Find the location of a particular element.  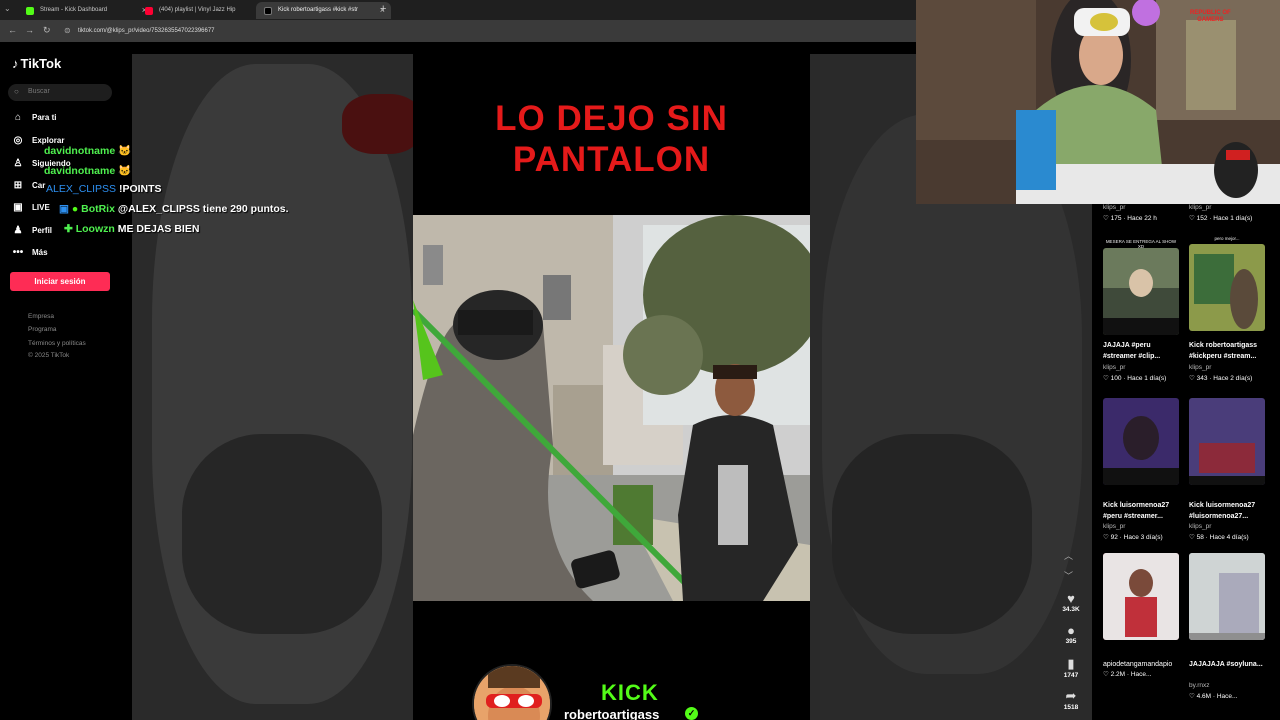

search-icon: ○ is located at coordinates (16, 91).